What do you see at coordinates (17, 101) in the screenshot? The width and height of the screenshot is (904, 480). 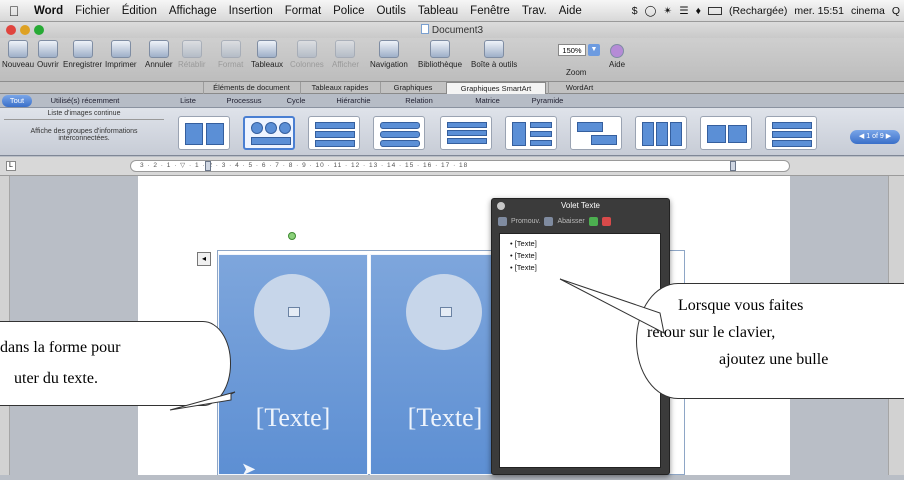 I see `category-all: Tout` at bounding box center [17, 101].